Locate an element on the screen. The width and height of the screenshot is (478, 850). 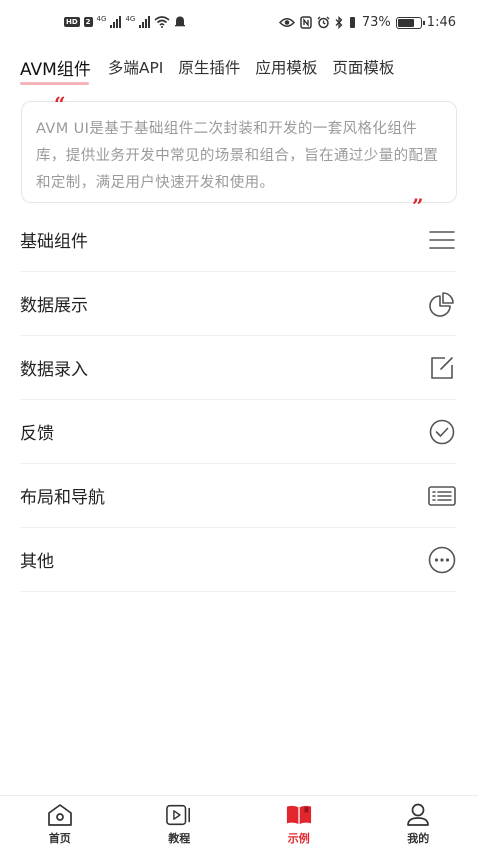
nav-label: 我的 is located at coordinates (418, 838).